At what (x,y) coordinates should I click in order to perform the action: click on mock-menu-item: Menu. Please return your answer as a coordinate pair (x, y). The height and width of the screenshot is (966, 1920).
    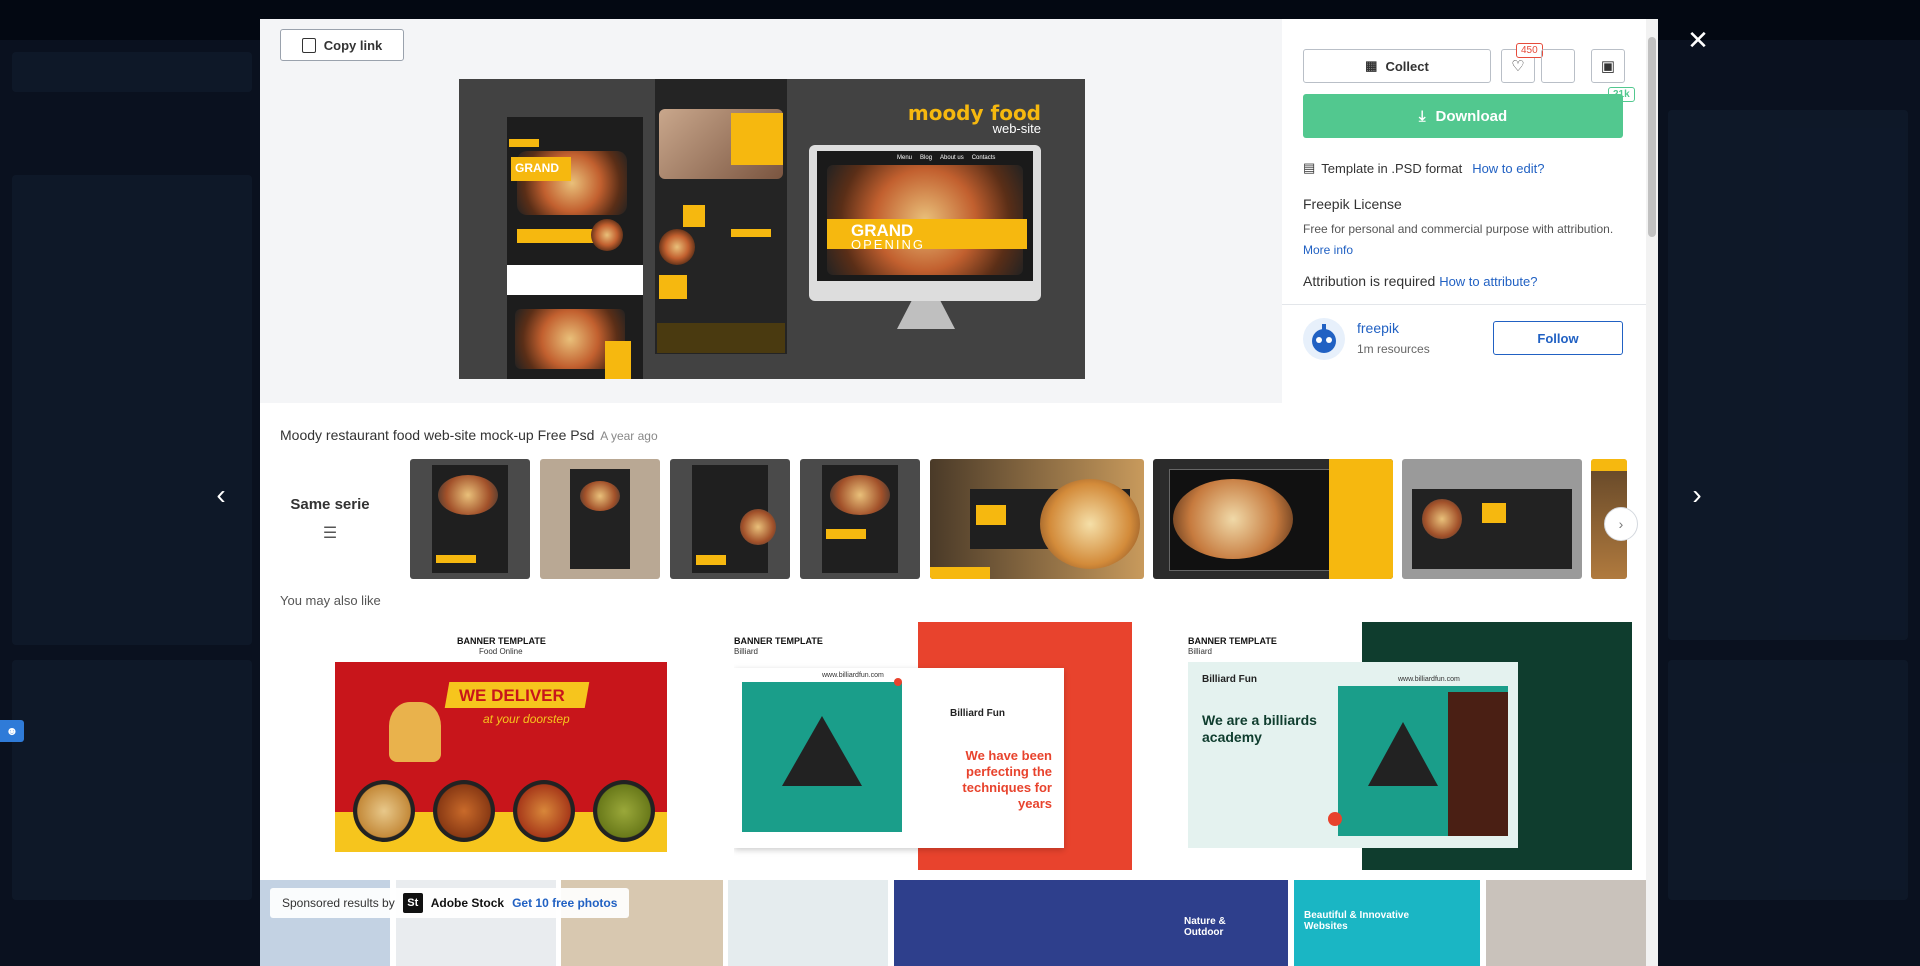
    Looking at the image, I should click on (905, 158).